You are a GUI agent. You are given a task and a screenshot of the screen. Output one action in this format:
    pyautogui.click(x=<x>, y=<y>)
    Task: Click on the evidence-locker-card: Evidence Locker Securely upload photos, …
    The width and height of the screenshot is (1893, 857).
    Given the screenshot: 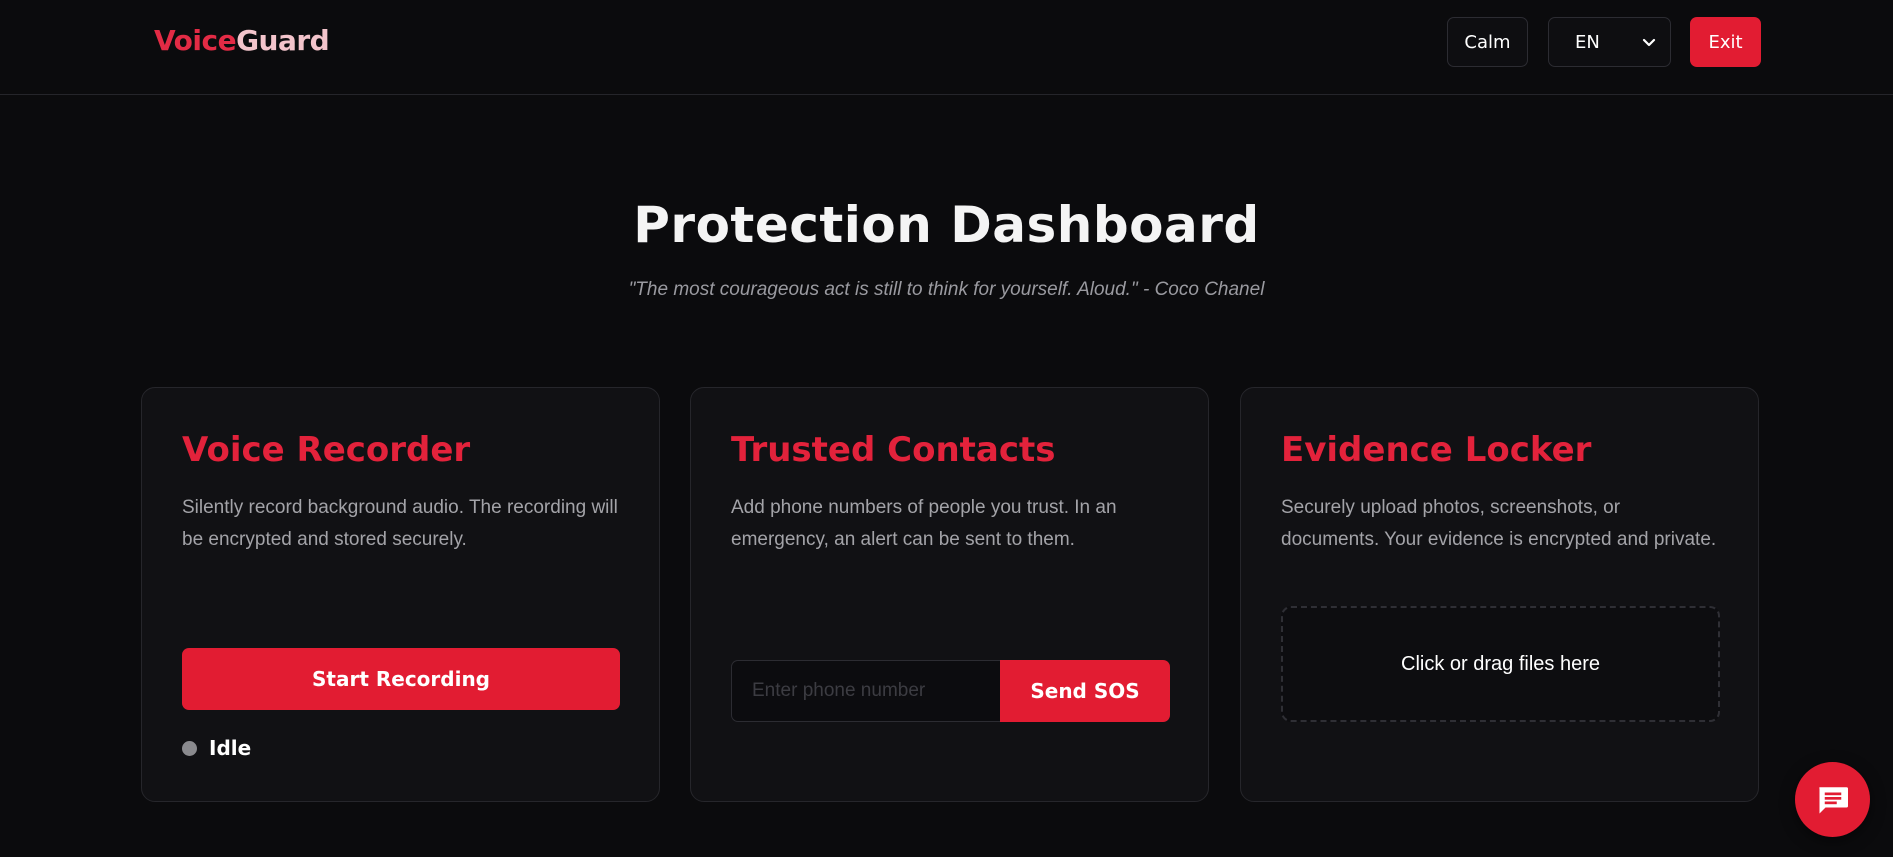 What is the action you would take?
    pyautogui.click(x=1499, y=594)
    